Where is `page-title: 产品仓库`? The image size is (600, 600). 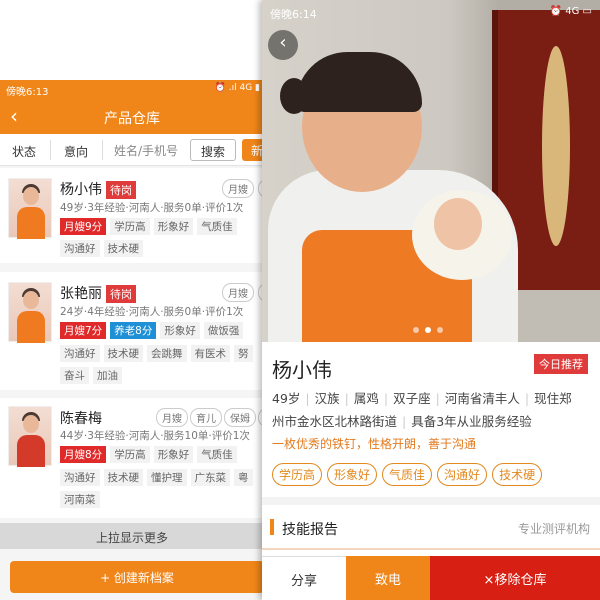
page-title: 产品仓库 is located at coordinates (132, 119).